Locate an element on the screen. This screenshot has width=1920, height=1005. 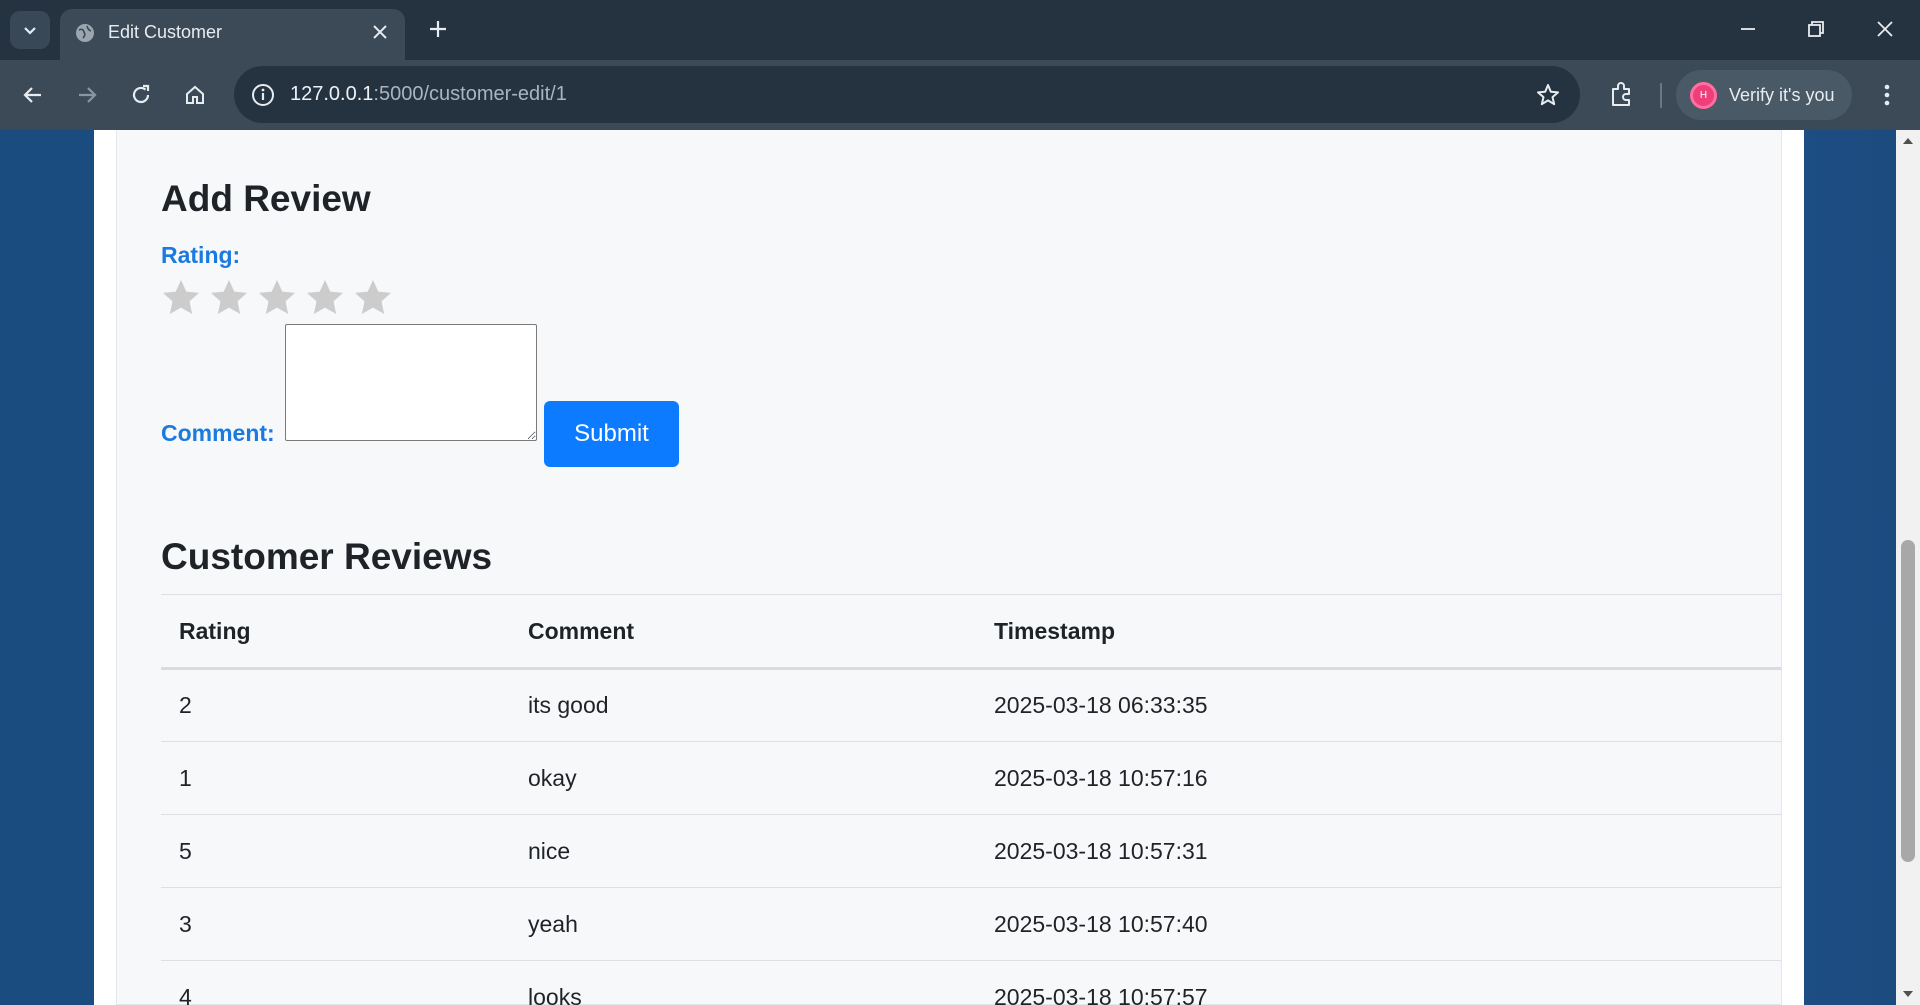
cell-rating: 4 is located at coordinates (185, 994).